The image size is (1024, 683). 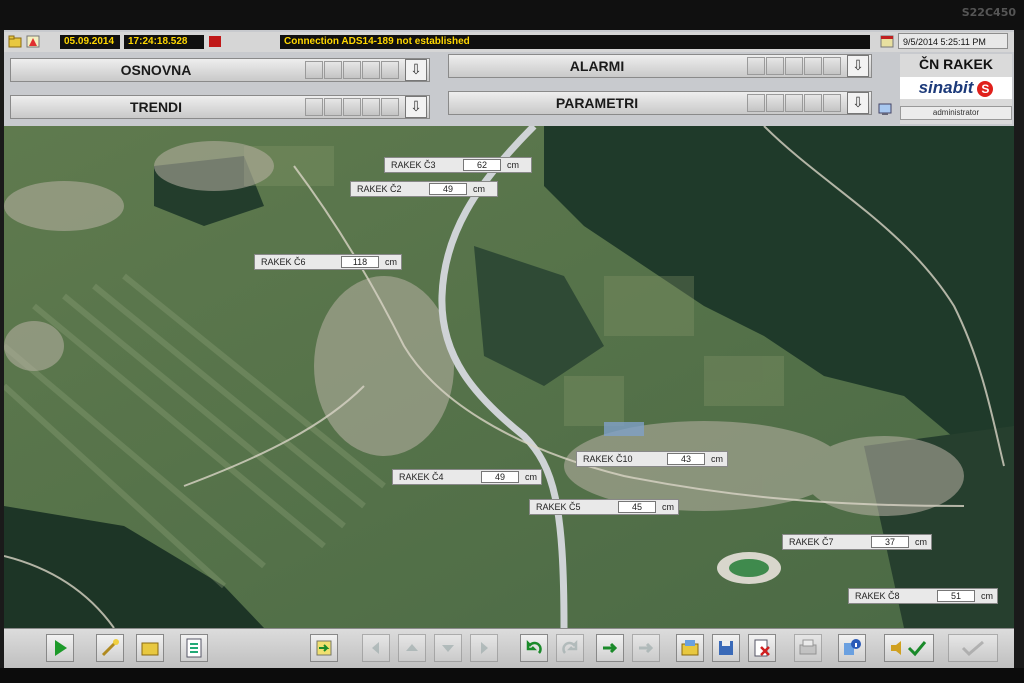 What do you see at coordinates (660, 103) in the screenshot?
I see `nav-parametri-button: PARAMETRI ⇩` at bounding box center [660, 103].